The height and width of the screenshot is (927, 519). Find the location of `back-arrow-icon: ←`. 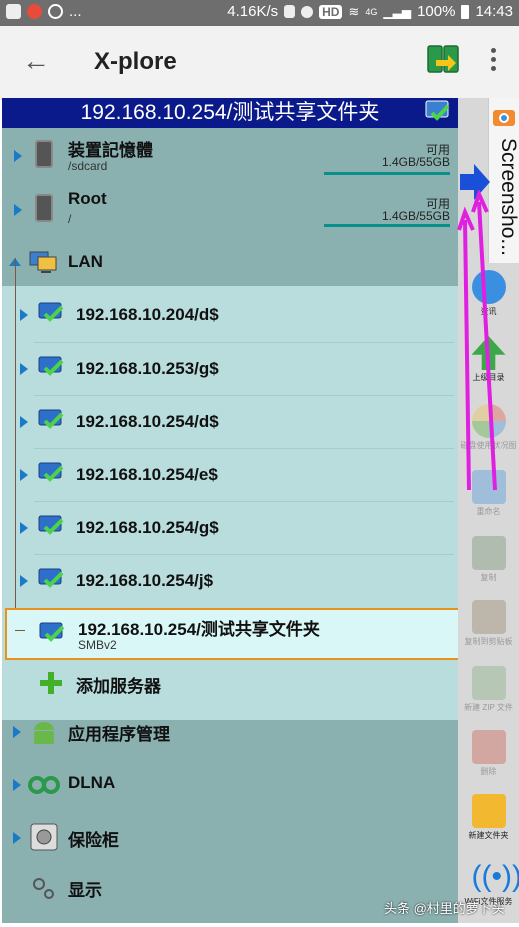

back-arrow-icon: ← is located at coordinates (37, 61).